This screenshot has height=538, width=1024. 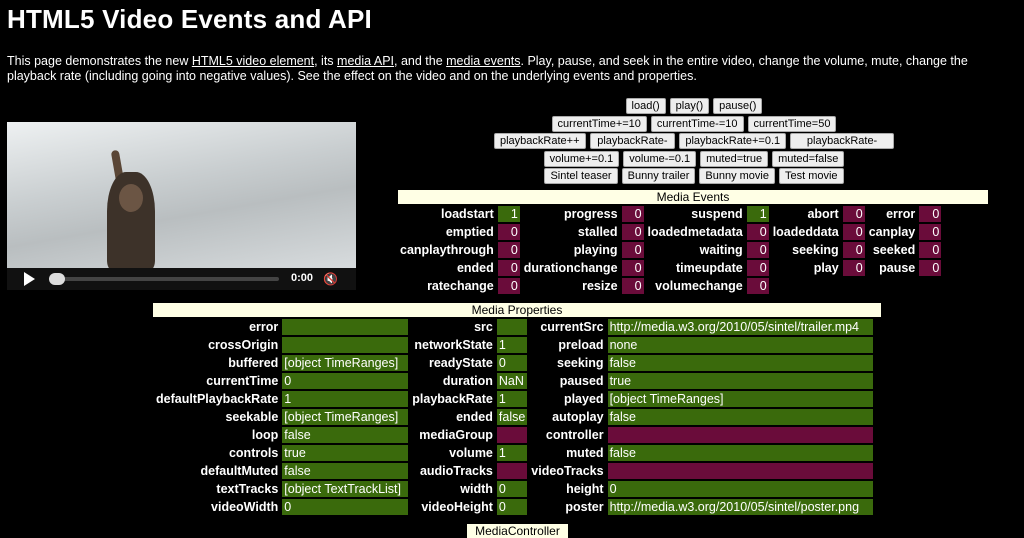 What do you see at coordinates (930, 214) in the screenshot?
I see `event-error-count: 0` at bounding box center [930, 214].